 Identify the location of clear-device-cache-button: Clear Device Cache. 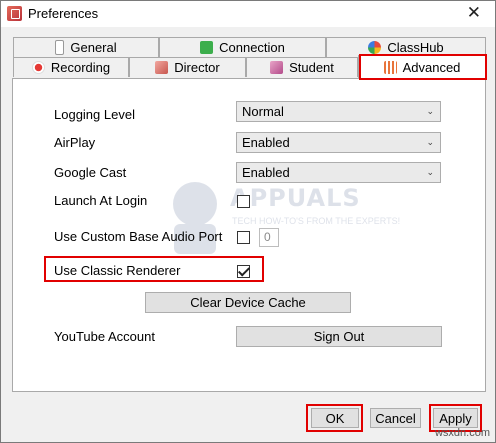
(248, 302).